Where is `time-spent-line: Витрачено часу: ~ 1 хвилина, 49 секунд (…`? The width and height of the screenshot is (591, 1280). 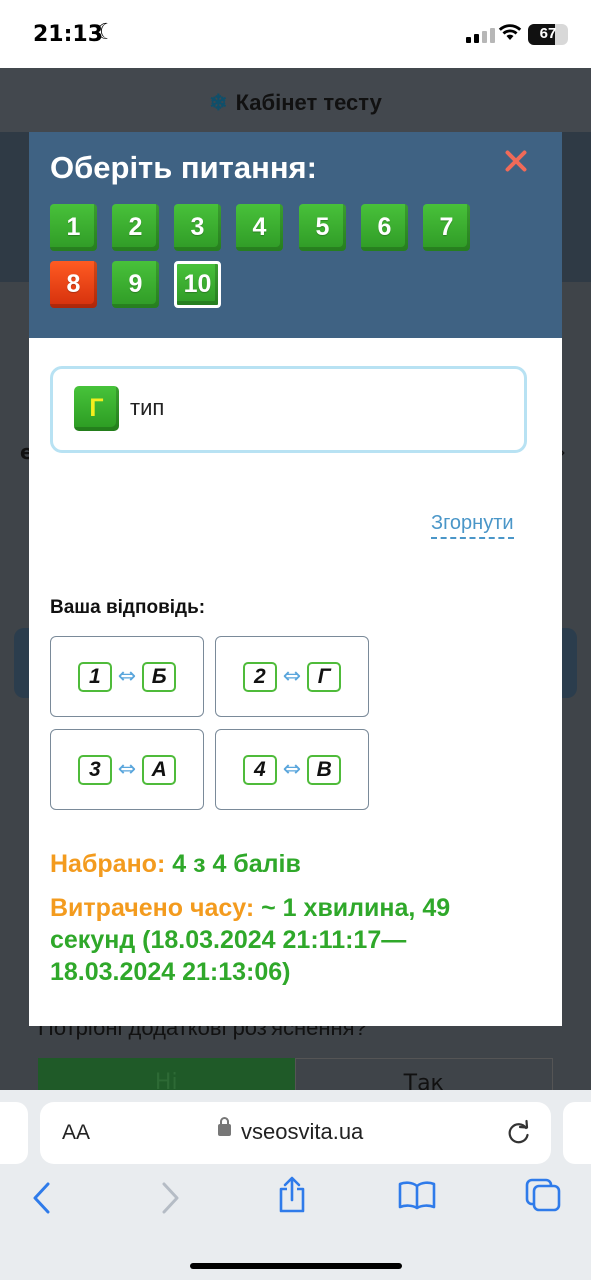
time-spent-line: Витрачено часу: ~ 1 хвилина, 49 секунд (… is located at coordinates (285, 940).